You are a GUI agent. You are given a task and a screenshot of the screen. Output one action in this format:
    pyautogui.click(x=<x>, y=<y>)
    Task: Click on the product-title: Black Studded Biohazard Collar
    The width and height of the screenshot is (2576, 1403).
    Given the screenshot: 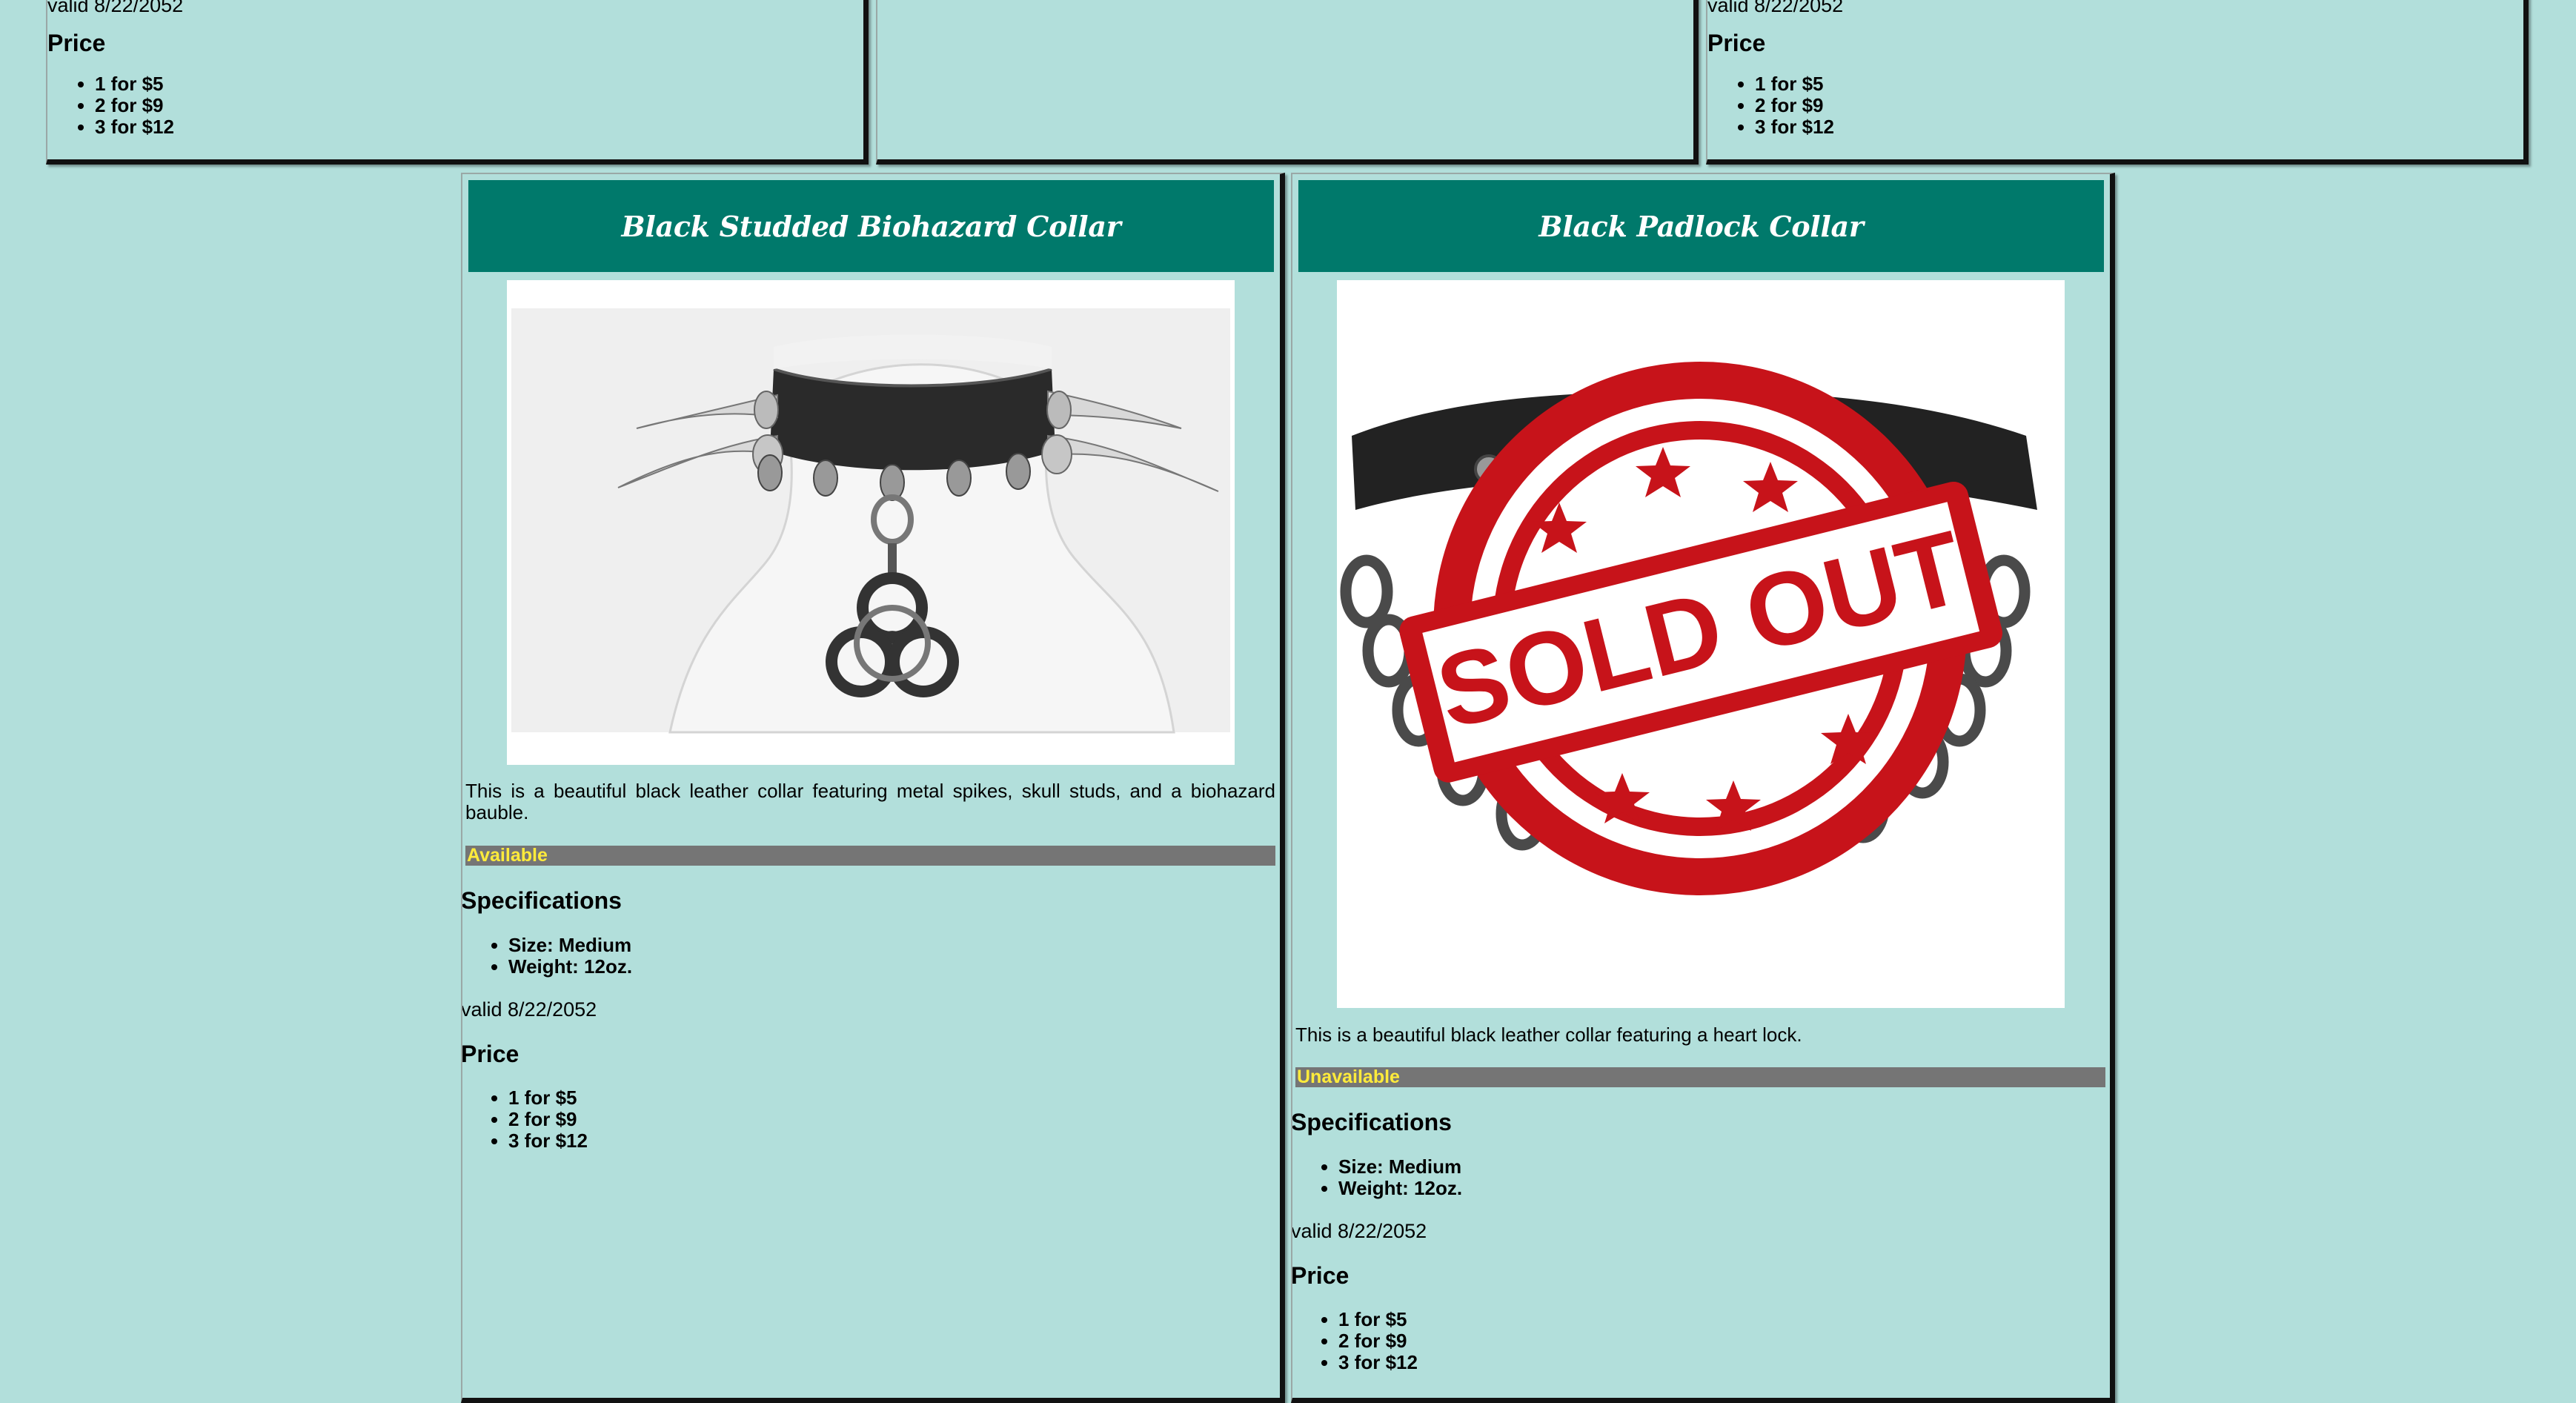 What is the action you would take?
    pyautogui.click(x=871, y=226)
    